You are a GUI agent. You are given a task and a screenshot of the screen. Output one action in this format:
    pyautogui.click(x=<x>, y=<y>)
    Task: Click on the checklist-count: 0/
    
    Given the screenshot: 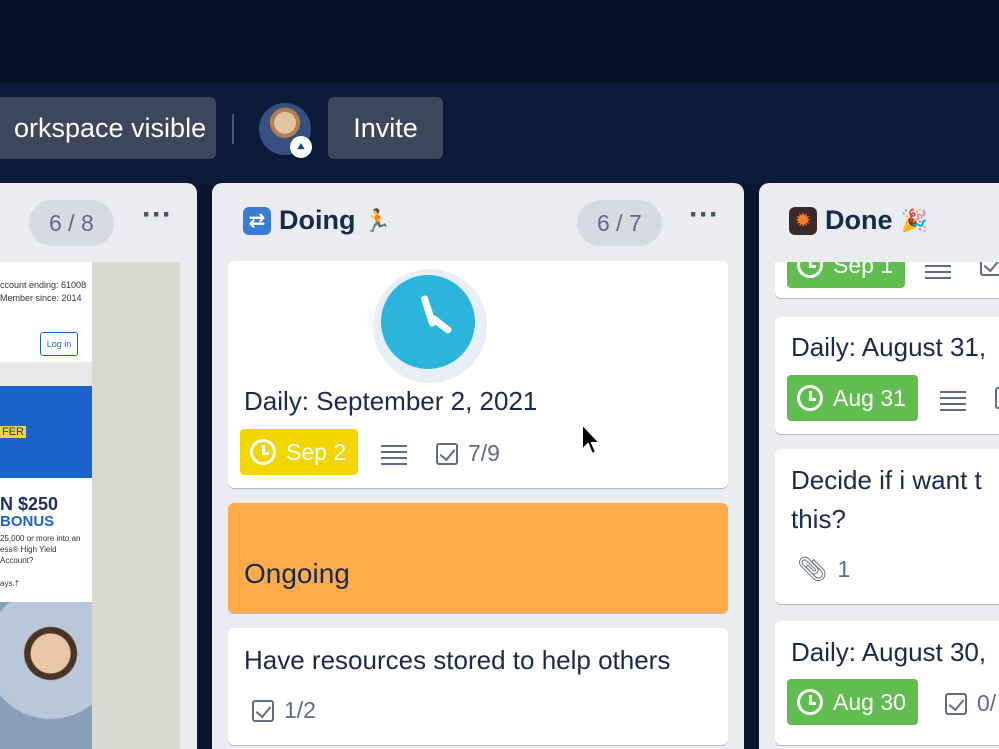 What is the action you would take?
    pyautogui.click(x=987, y=703)
    